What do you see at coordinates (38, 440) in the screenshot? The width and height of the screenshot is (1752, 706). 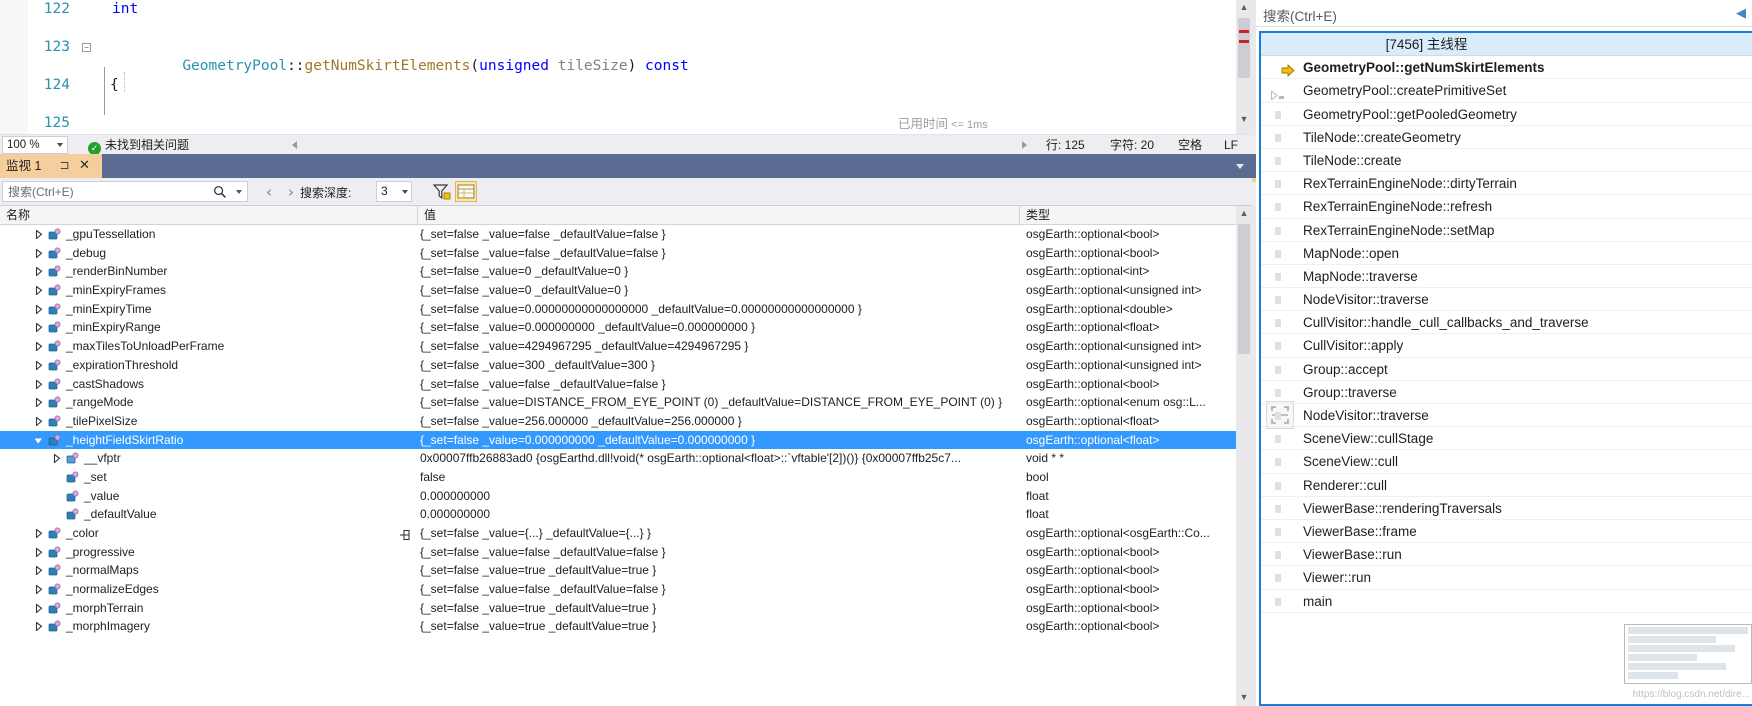 I see `expand-arrow-icon-expanded` at bounding box center [38, 440].